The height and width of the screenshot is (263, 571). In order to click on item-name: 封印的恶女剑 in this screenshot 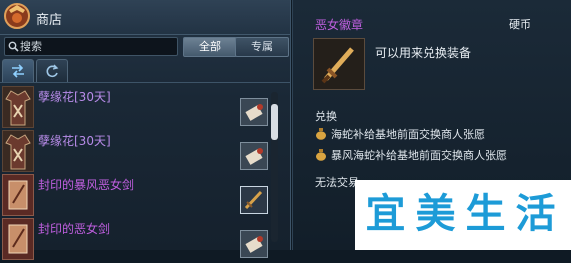, I will do `click(74, 229)`.